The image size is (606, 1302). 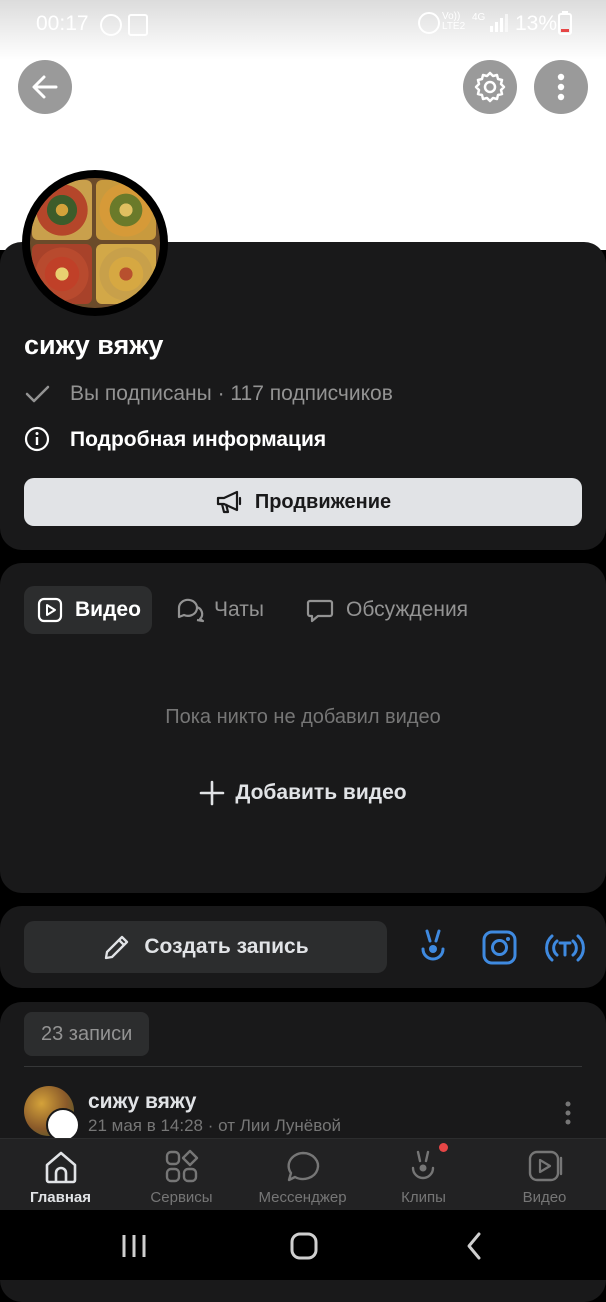 What do you see at coordinates (135, 1246) in the screenshot?
I see `recent-apps-icon` at bounding box center [135, 1246].